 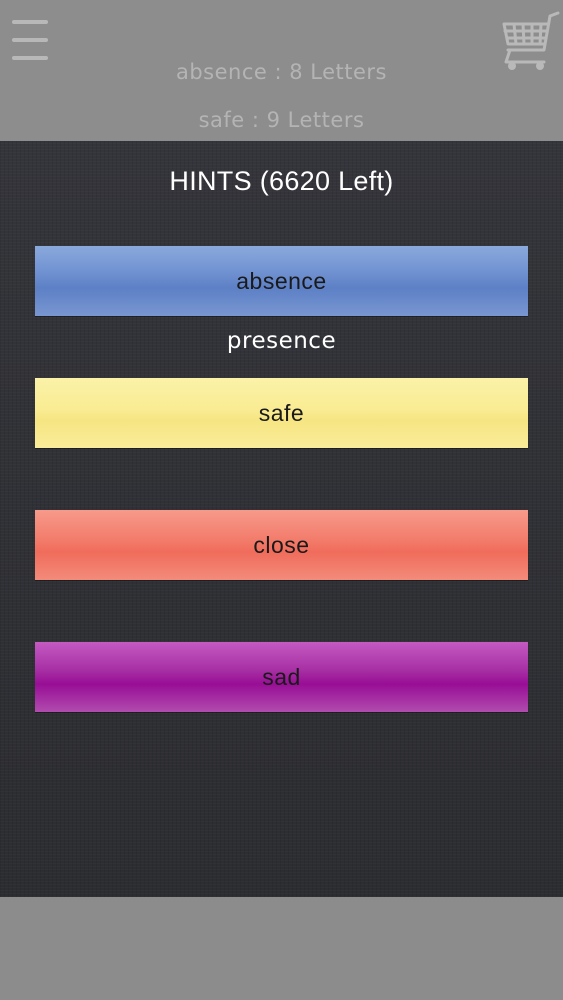 What do you see at coordinates (281, 120) in the screenshot?
I see `word-hint-line: safe : 9 Letters` at bounding box center [281, 120].